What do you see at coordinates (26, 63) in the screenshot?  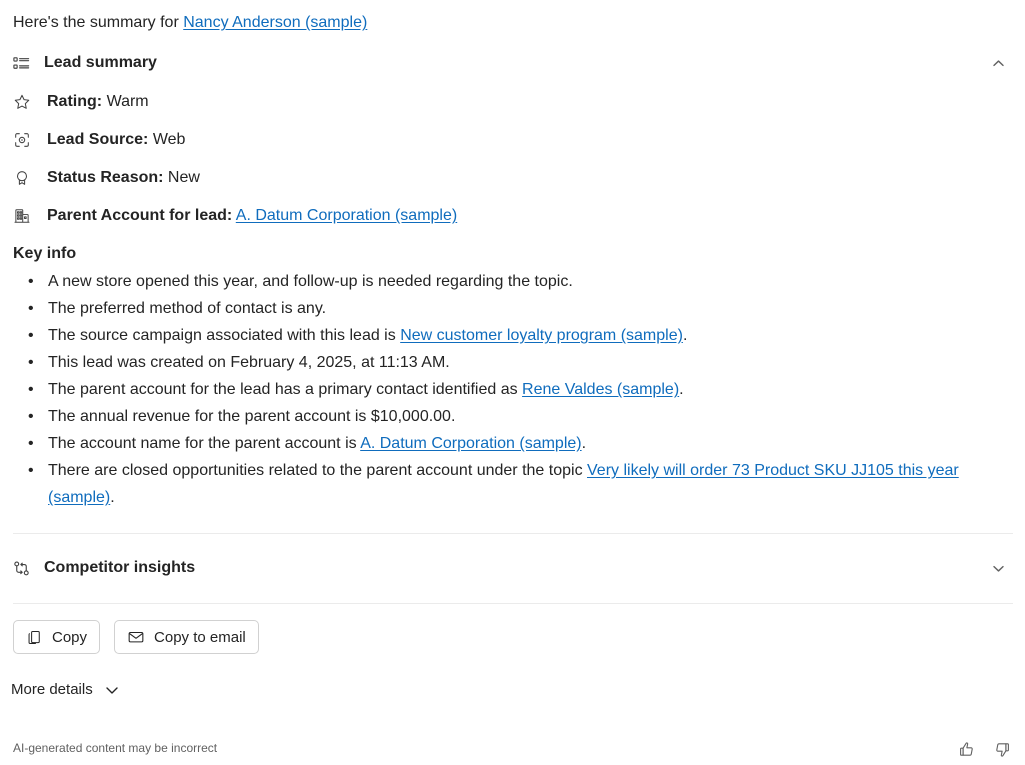 I see `summary-list-icon` at bounding box center [26, 63].